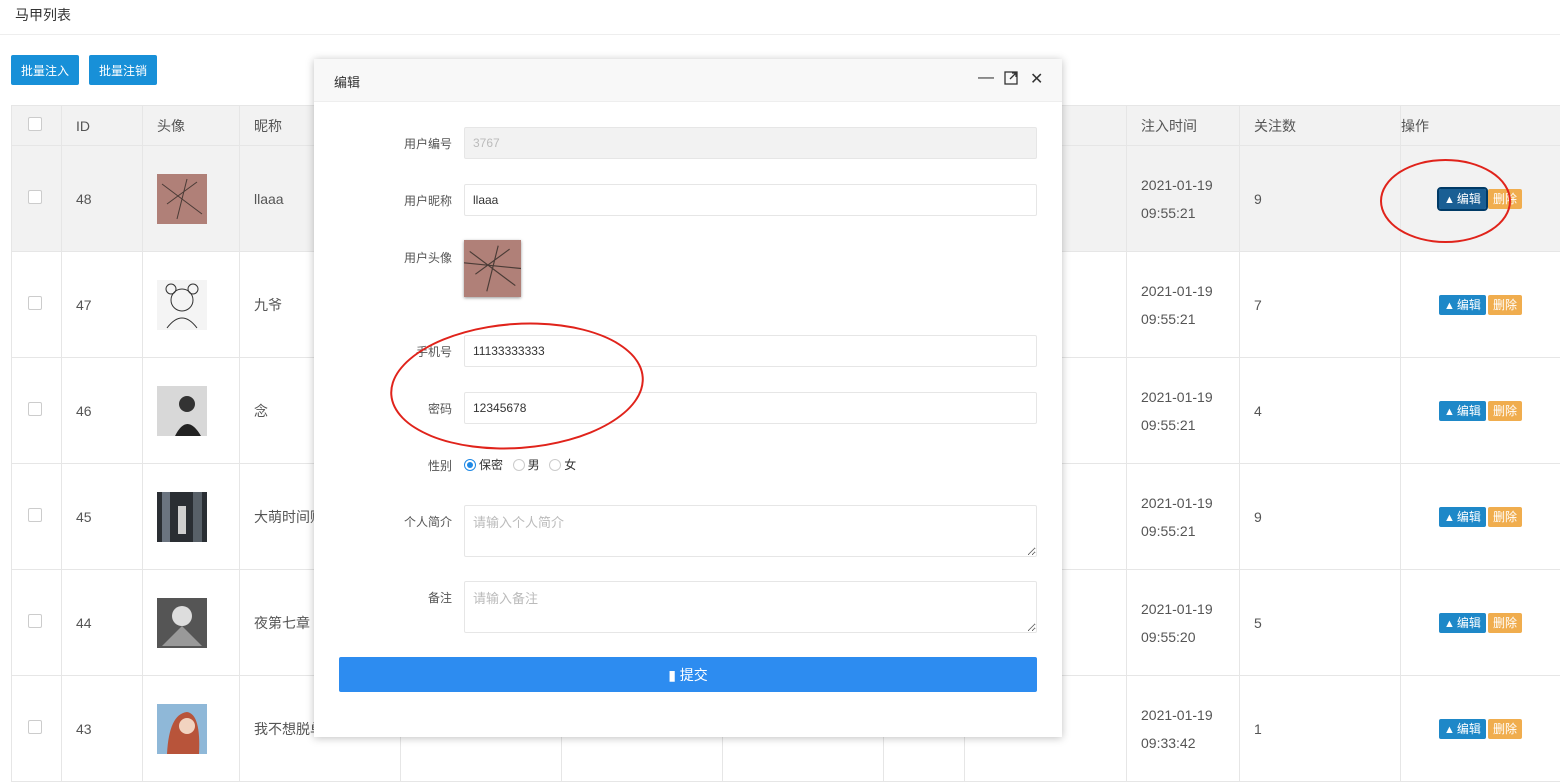 The image size is (1560, 782). Describe the element at coordinates (1320, 126) in the screenshot. I see `col-follows: 关注数` at that location.